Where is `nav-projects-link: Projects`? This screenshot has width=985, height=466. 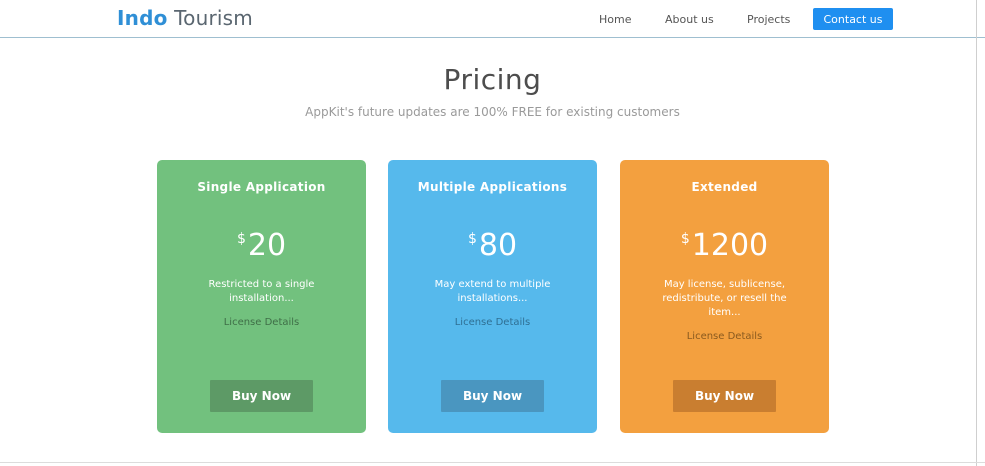
nav-projects-link: Projects is located at coordinates (768, 19).